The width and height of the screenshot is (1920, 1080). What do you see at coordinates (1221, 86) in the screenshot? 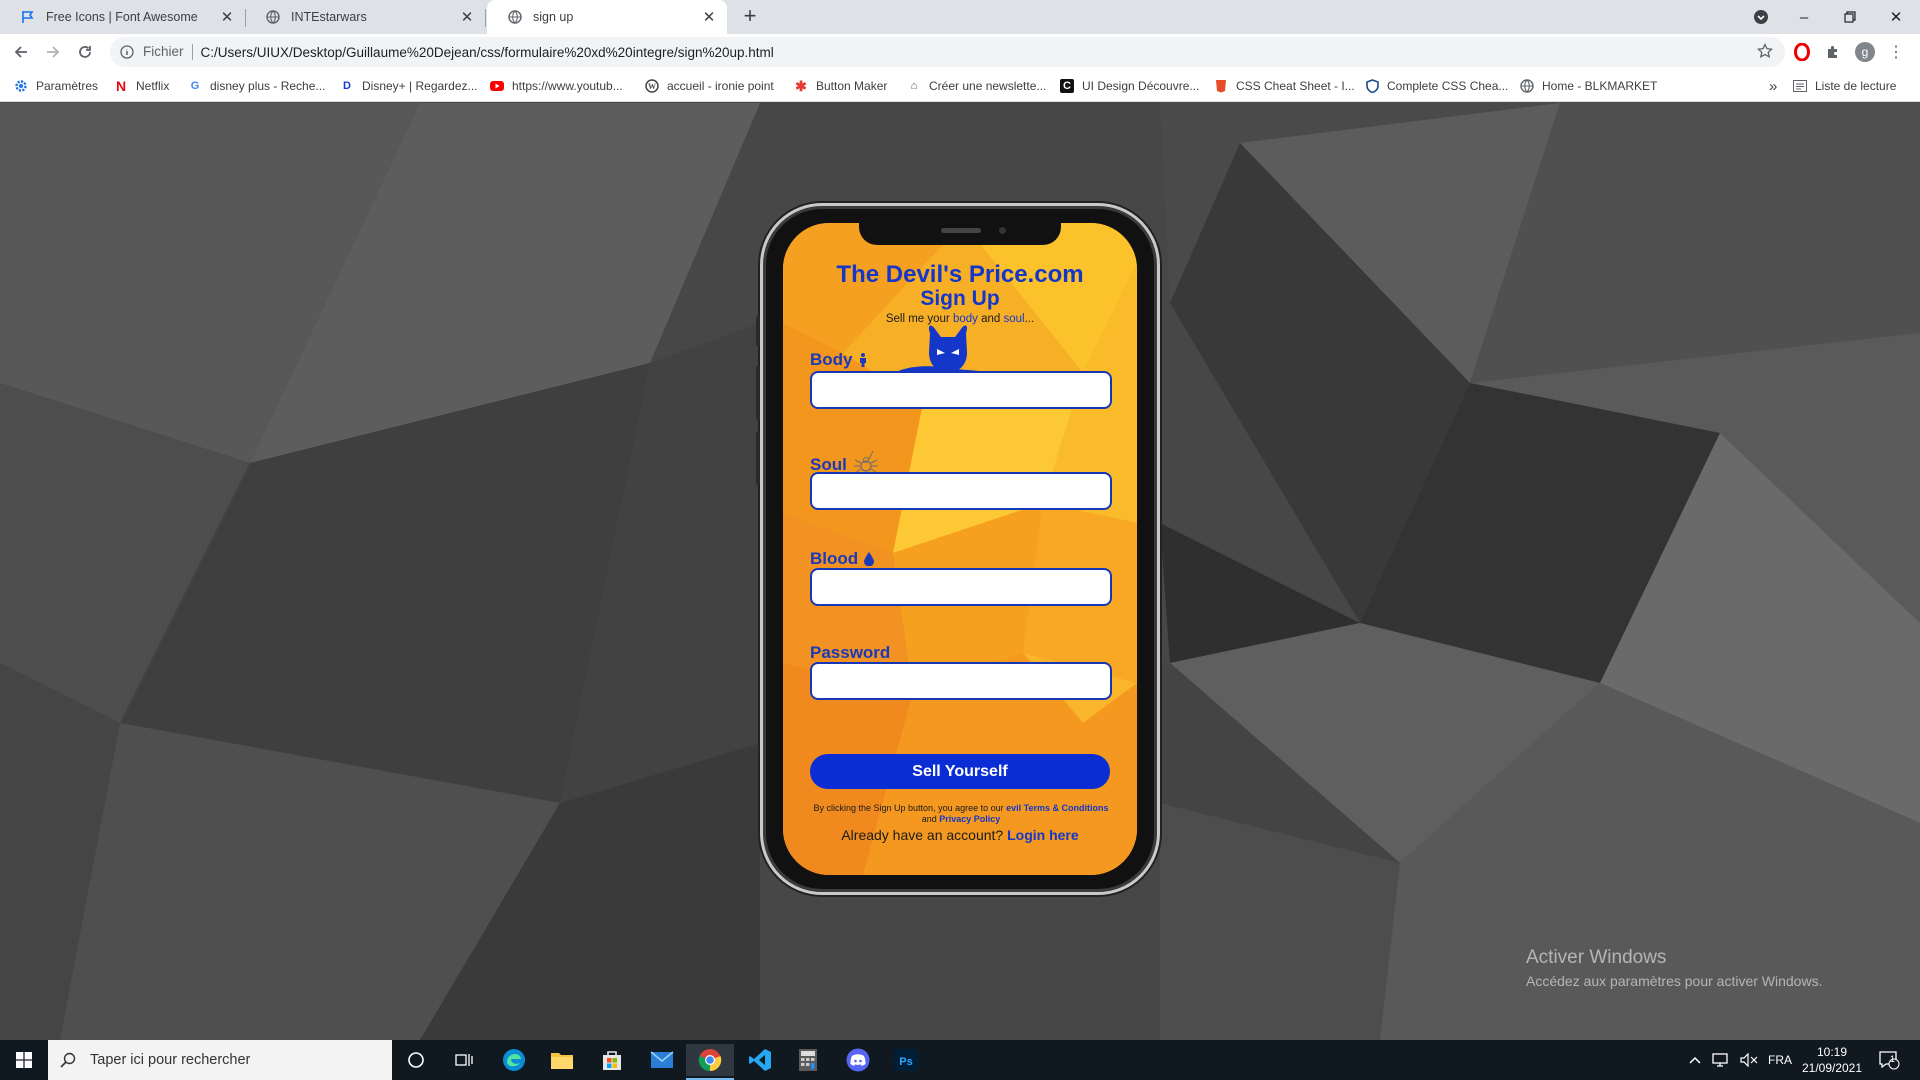
I see `css-icon` at bounding box center [1221, 86].